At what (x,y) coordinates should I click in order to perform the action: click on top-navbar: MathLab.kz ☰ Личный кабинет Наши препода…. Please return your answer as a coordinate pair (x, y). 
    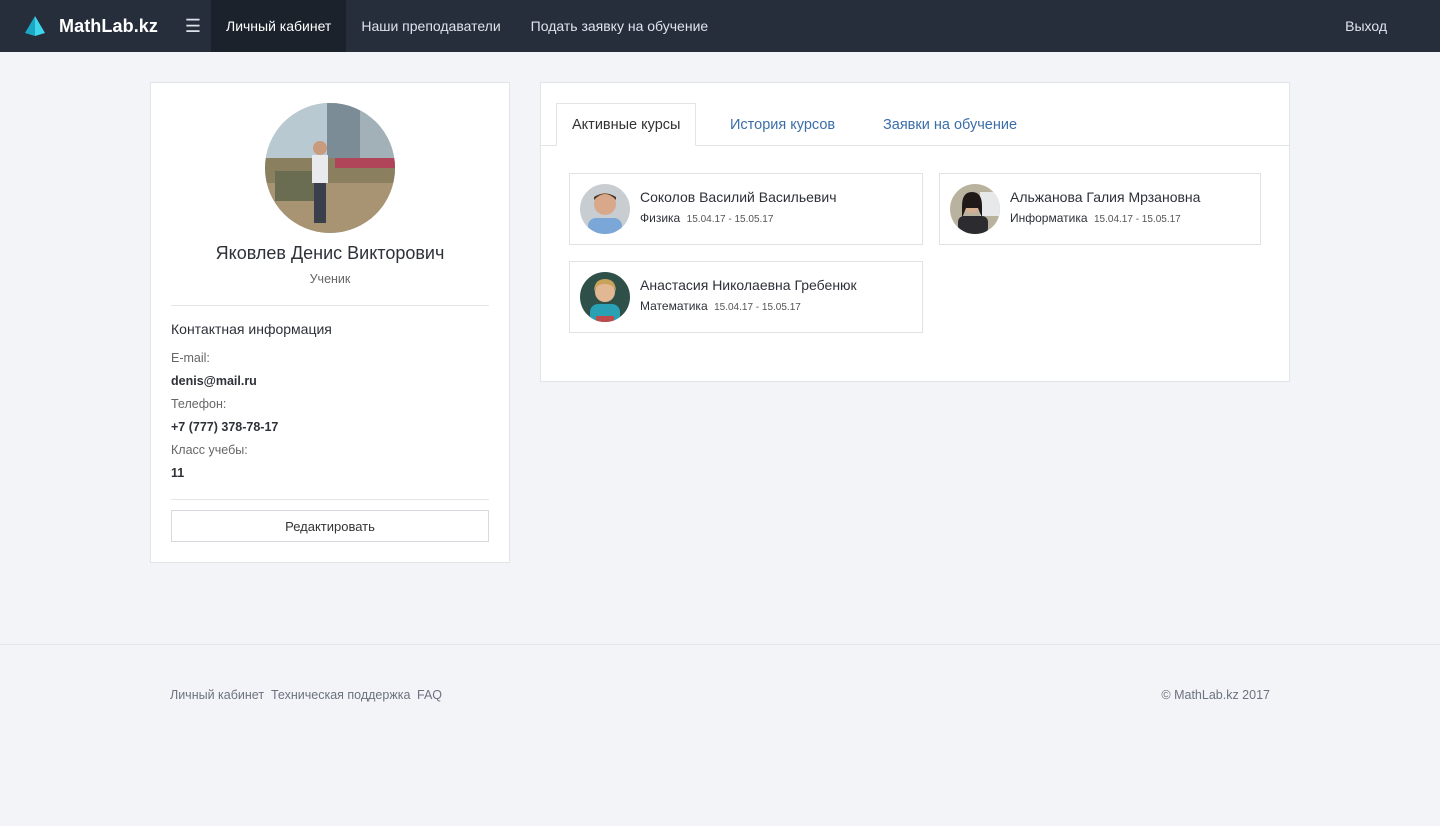
    Looking at the image, I should click on (720, 26).